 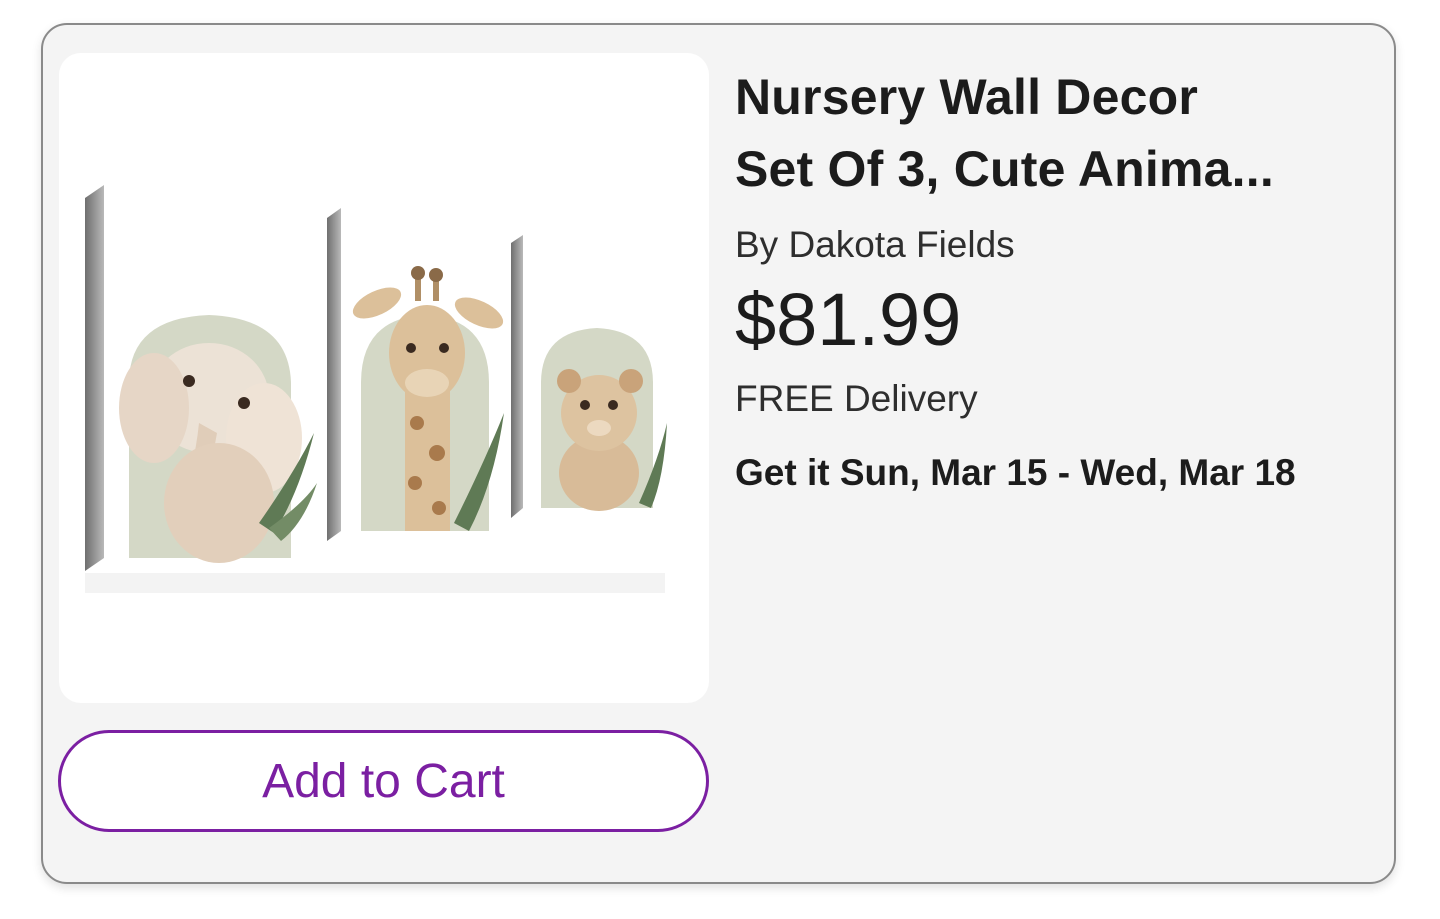 I want to click on delivery-label: FREE Delivery, so click(x=856, y=398).